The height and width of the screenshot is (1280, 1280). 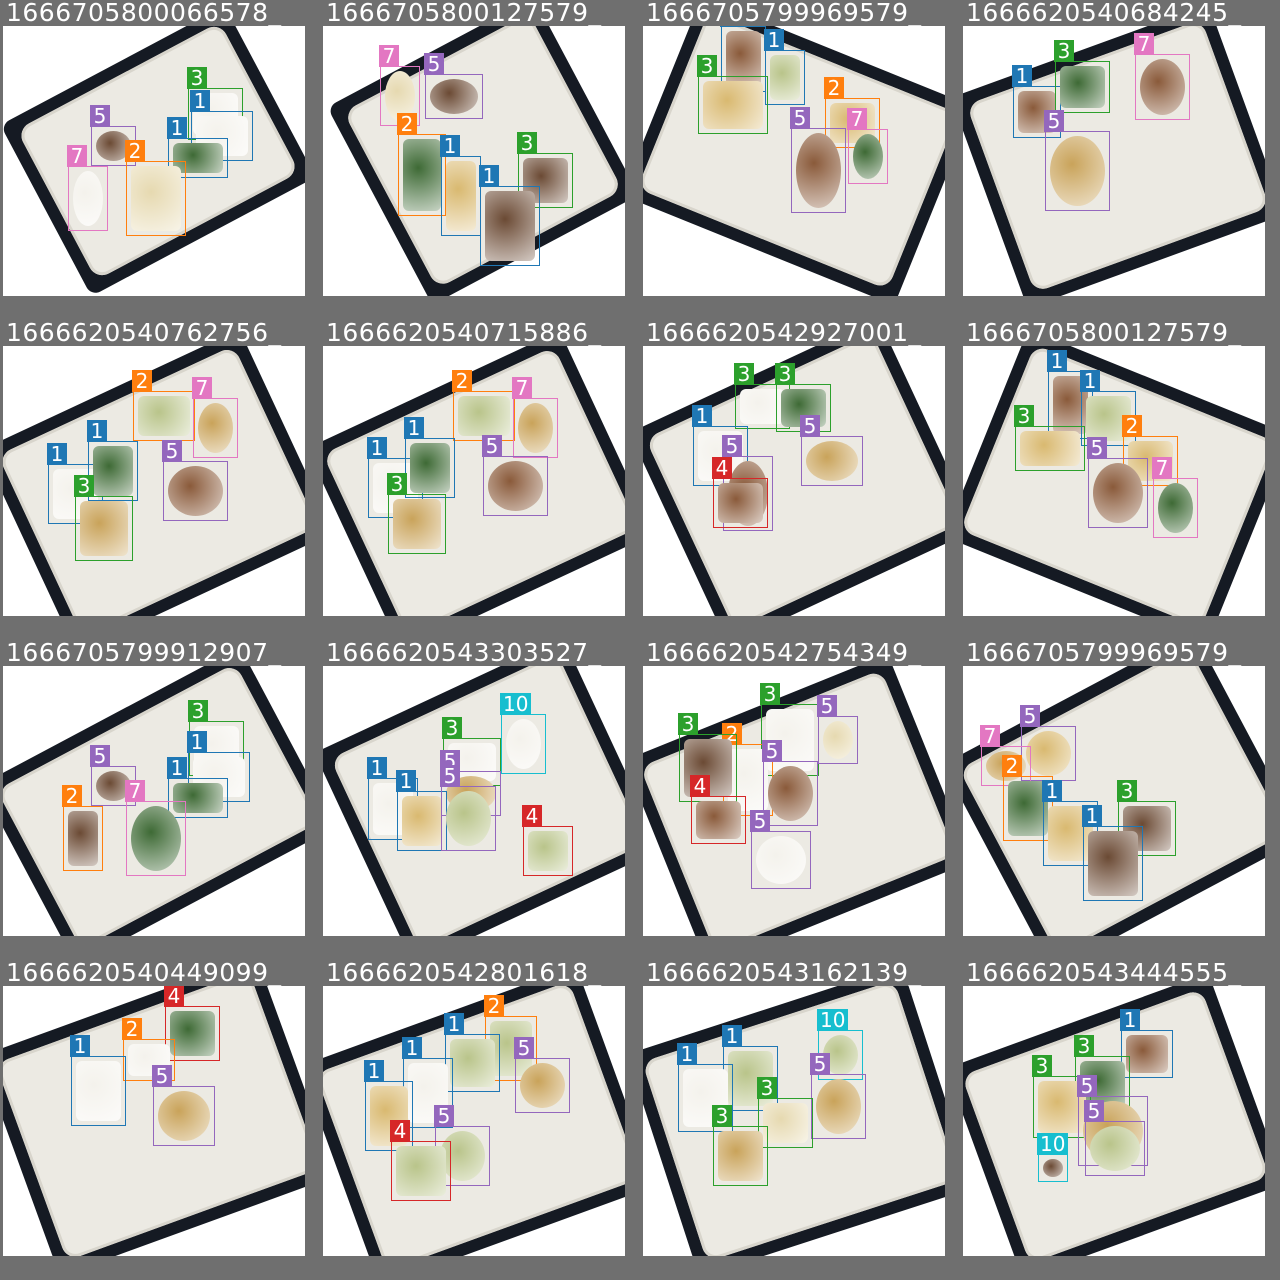 I want to click on image-tile: 1666705799912907_ 3 5 1 1 2 7, so click(x=160, y=800).